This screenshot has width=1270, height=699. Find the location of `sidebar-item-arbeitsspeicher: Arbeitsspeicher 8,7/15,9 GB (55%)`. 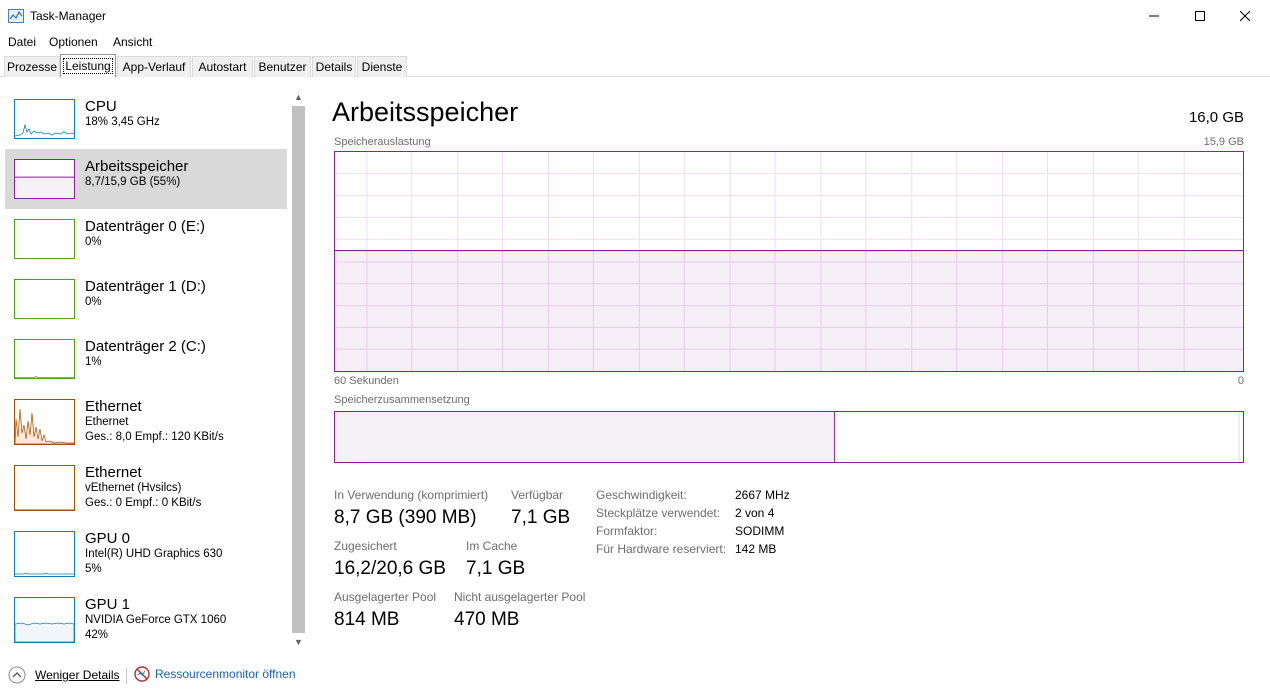

sidebar-item-arbeitsspeicher: Arbeitsspeicher 8,7/15,9 GB (55%) is located at coordinates (146, 179).